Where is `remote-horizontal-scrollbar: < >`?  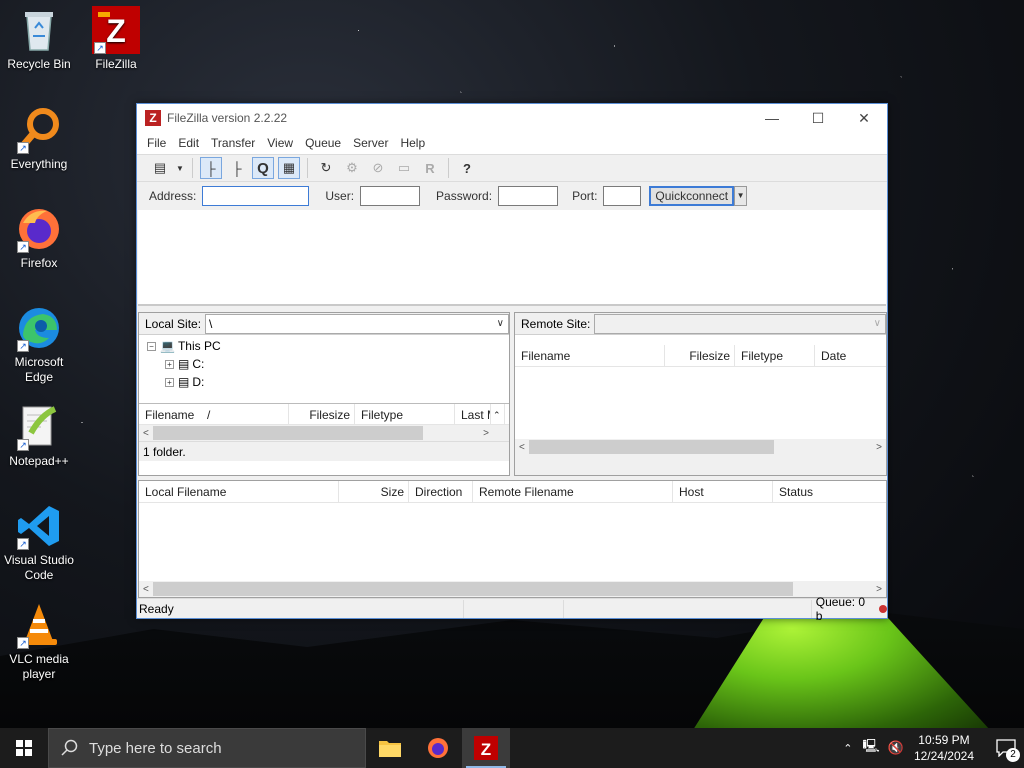
remote-horizontal-scrollbar: < > is located at coordinates (700, 447).